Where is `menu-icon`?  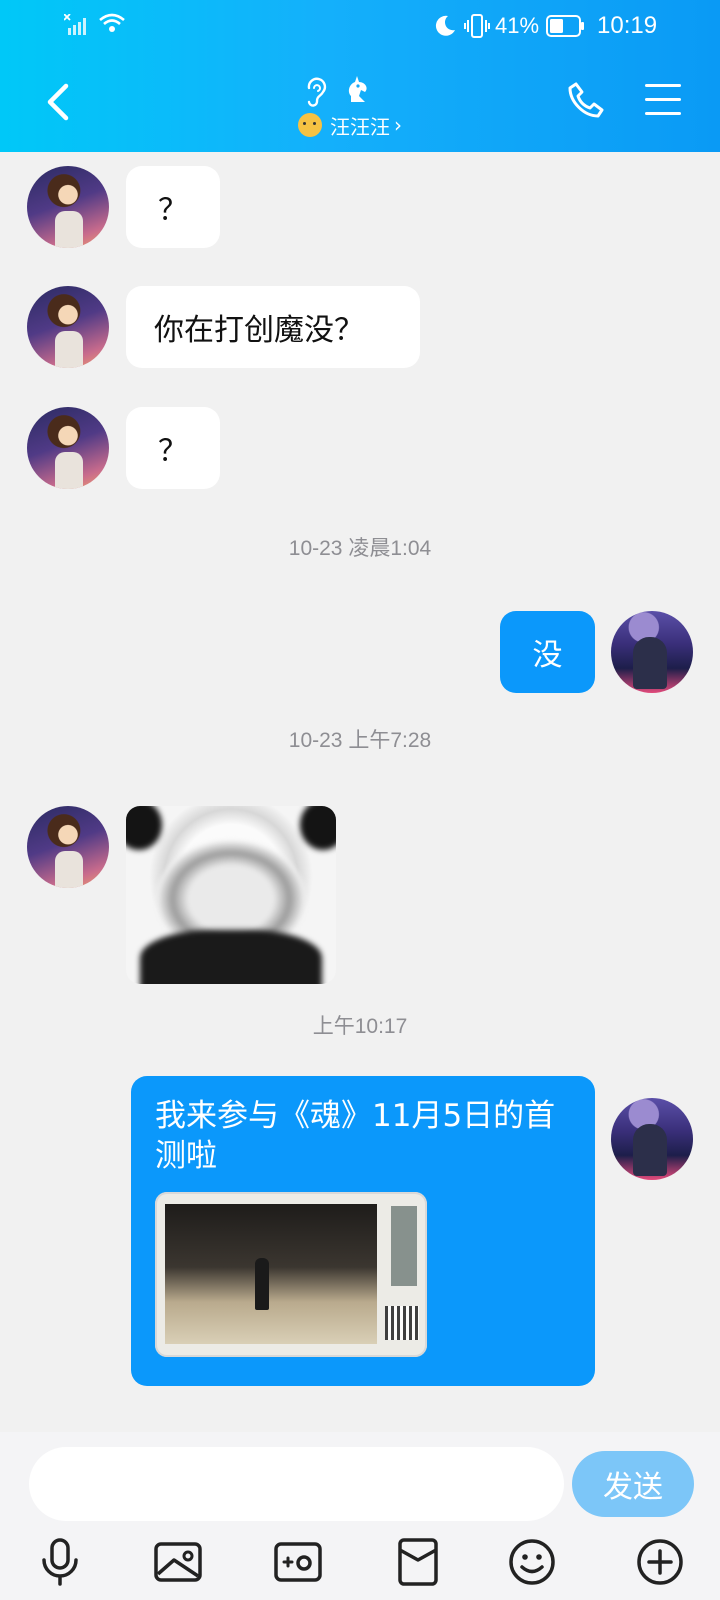 menu-icon is located at coordinates (663, 100).